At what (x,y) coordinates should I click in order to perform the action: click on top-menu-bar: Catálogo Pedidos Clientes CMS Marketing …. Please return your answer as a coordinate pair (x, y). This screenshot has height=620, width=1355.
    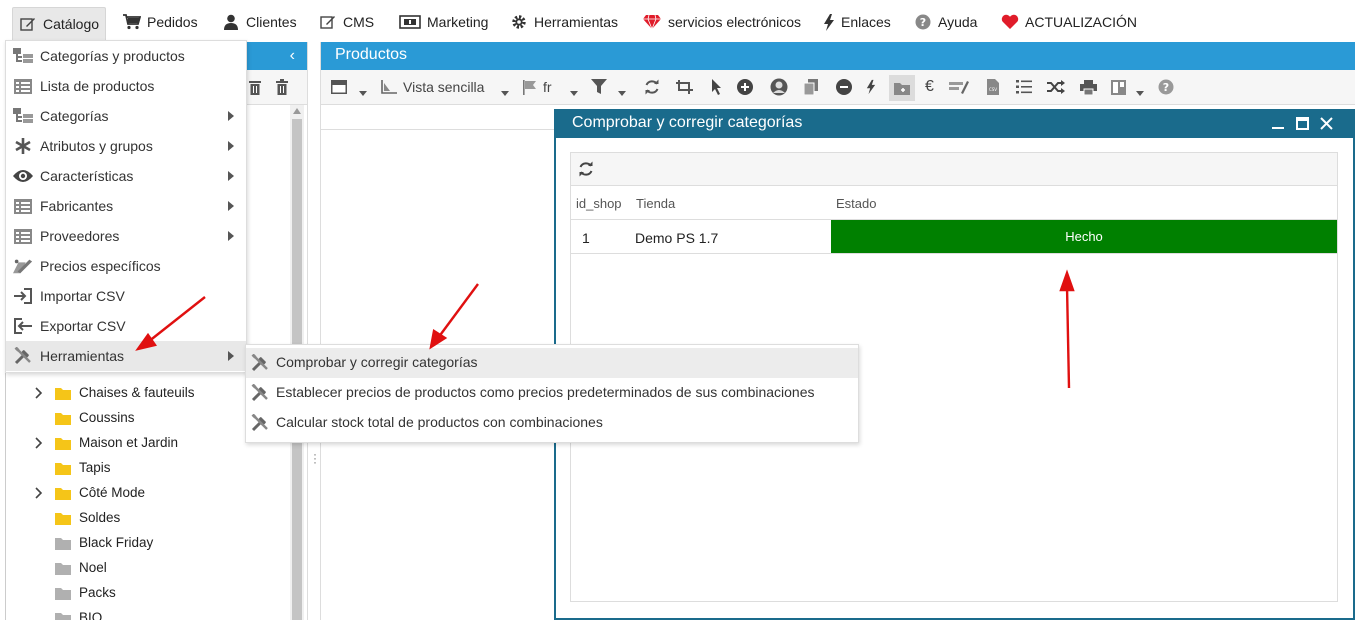
    Looking at the image, I should click on (677, 22).